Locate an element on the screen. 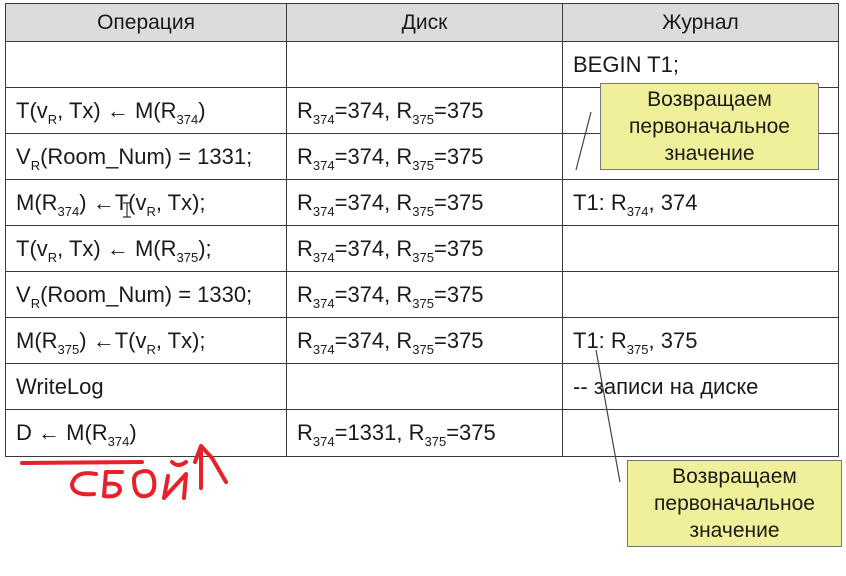  table-row: BEGIN T1; is located at coordinates (422, 64).